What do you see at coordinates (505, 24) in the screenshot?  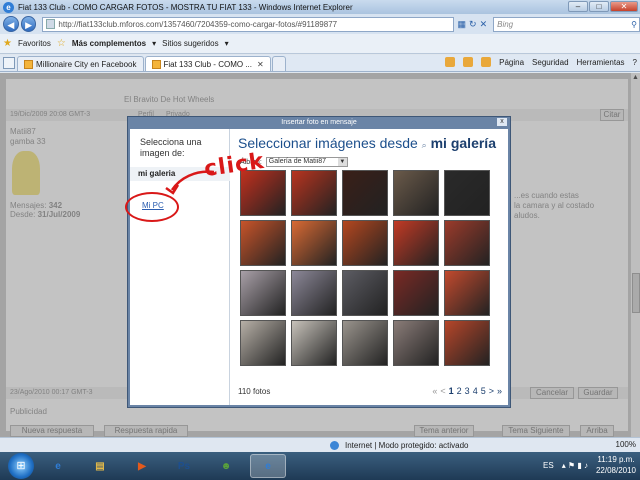 I see `search-engine-label: Bing` at bounding box center [505, 24].